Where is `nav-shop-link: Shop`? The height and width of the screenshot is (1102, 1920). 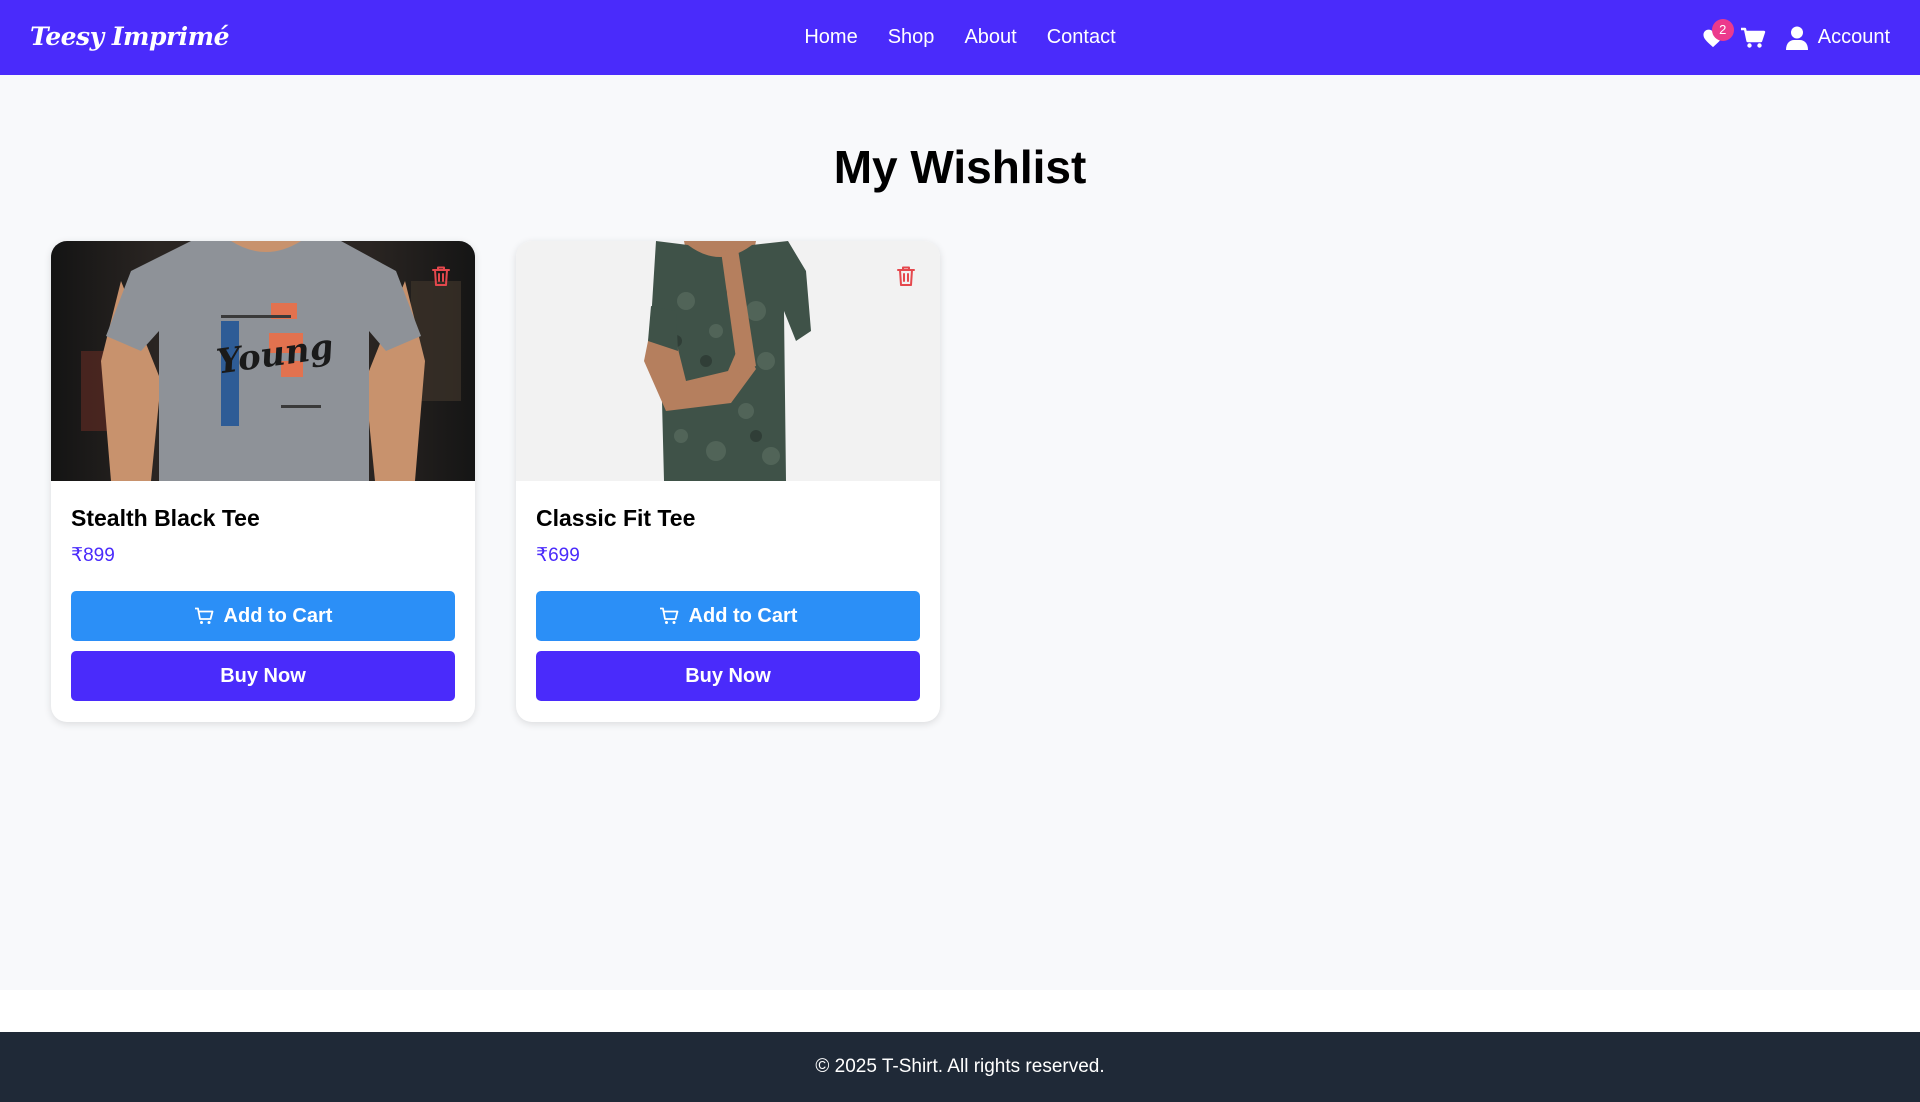 nav-shop-link: Shop is located at coordinates (911, 37).